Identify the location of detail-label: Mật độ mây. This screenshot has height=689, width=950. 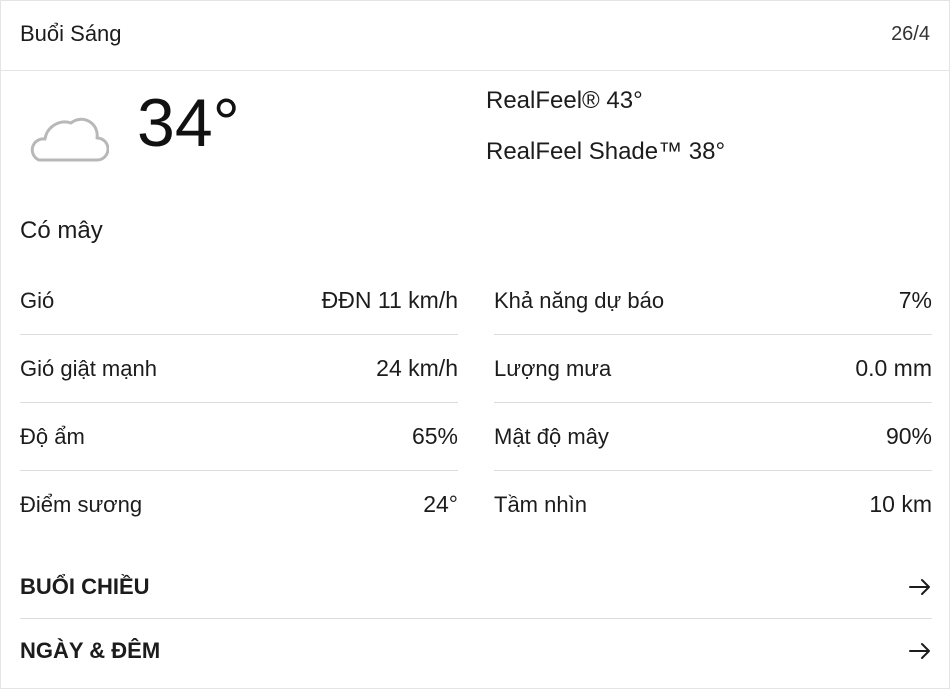
(551, 436).